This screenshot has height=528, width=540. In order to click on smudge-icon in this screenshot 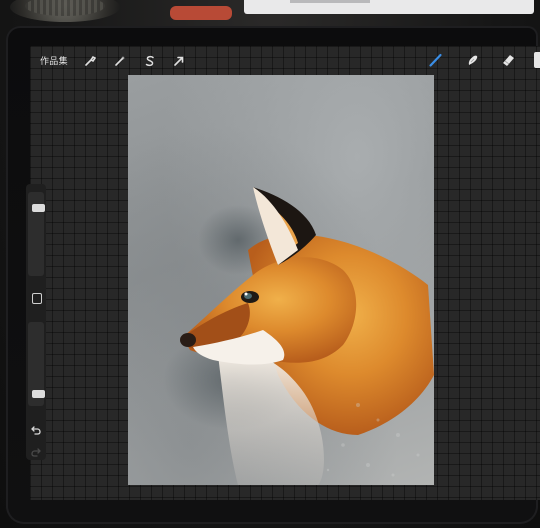, I will do `click(473, 60)`.